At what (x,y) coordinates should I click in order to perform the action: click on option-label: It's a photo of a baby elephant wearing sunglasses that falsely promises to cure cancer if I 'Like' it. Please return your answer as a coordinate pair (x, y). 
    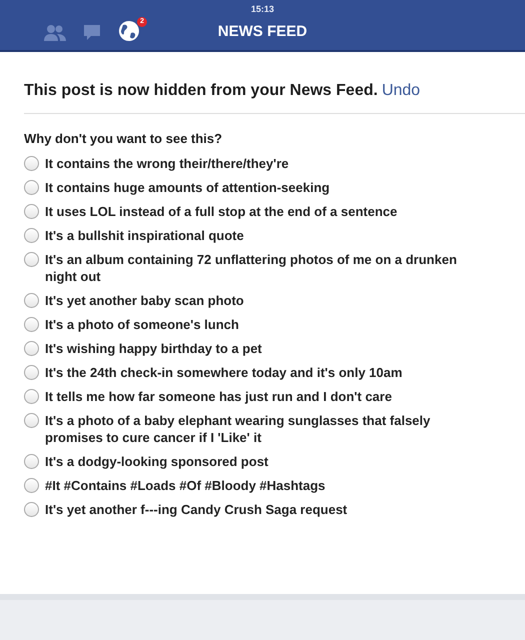
    Looking at the image, I should click on (267, 429).